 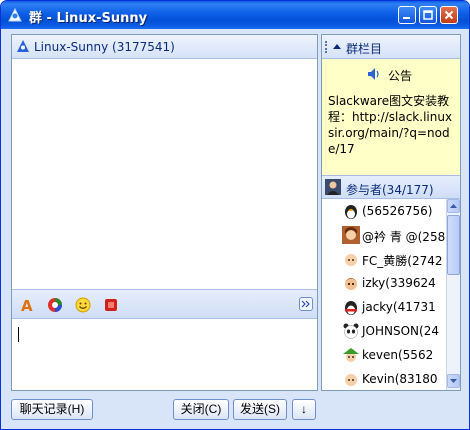 I want to click on scroll-up-button, so click(x=453, y=206).